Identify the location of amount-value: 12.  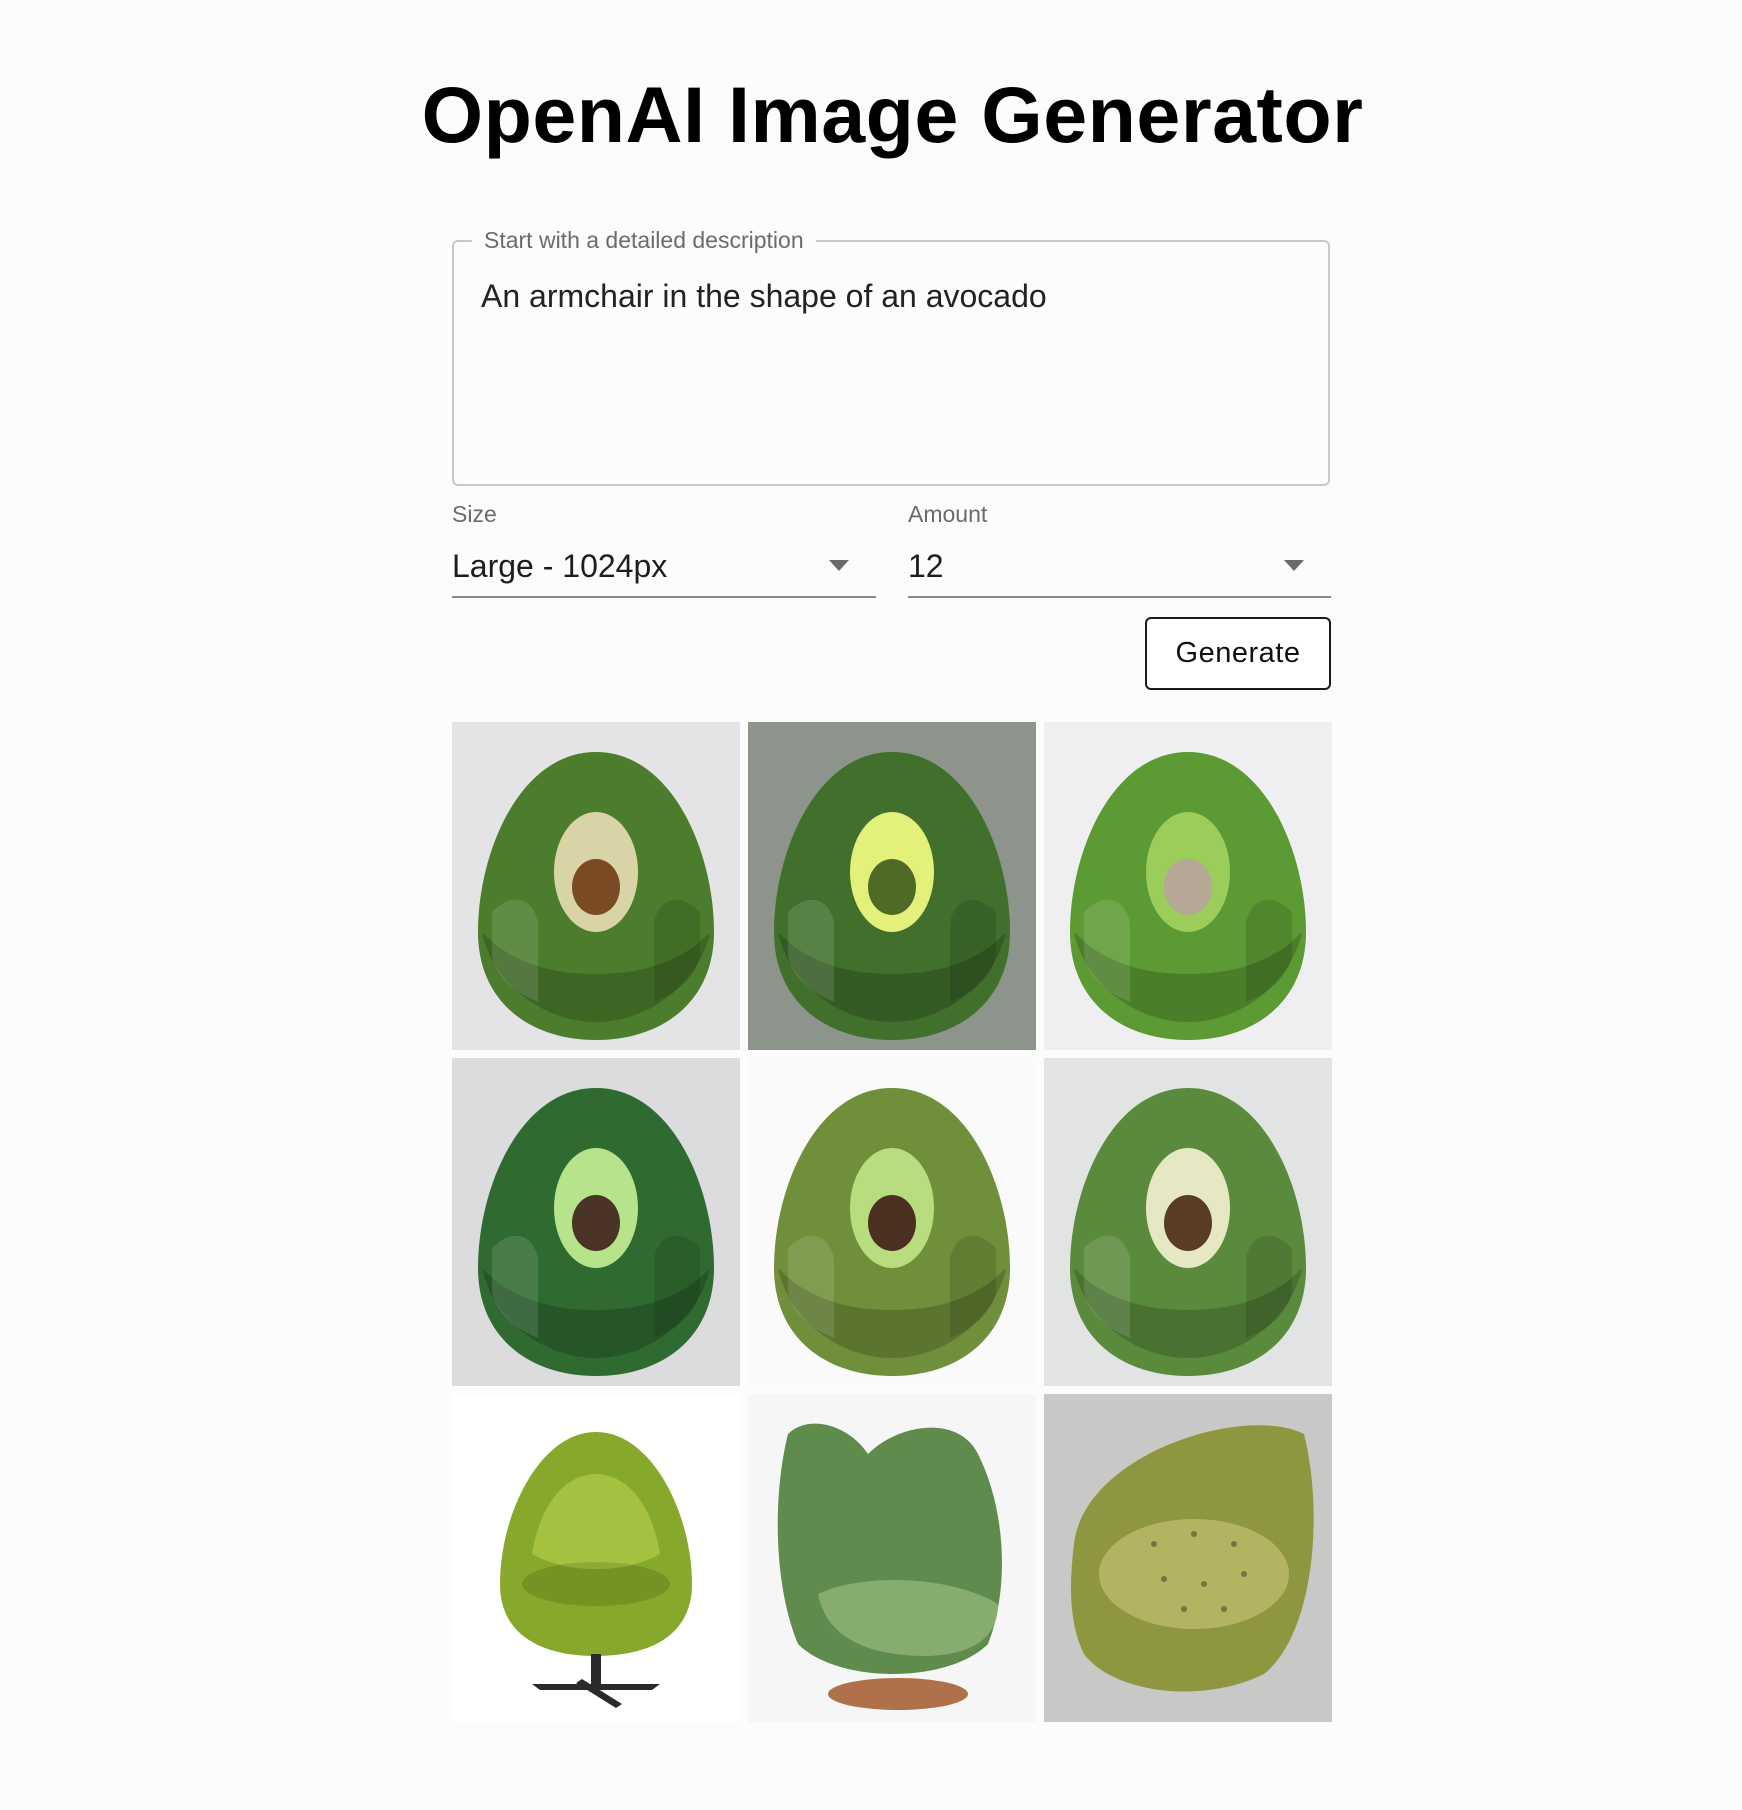
(926, 566).